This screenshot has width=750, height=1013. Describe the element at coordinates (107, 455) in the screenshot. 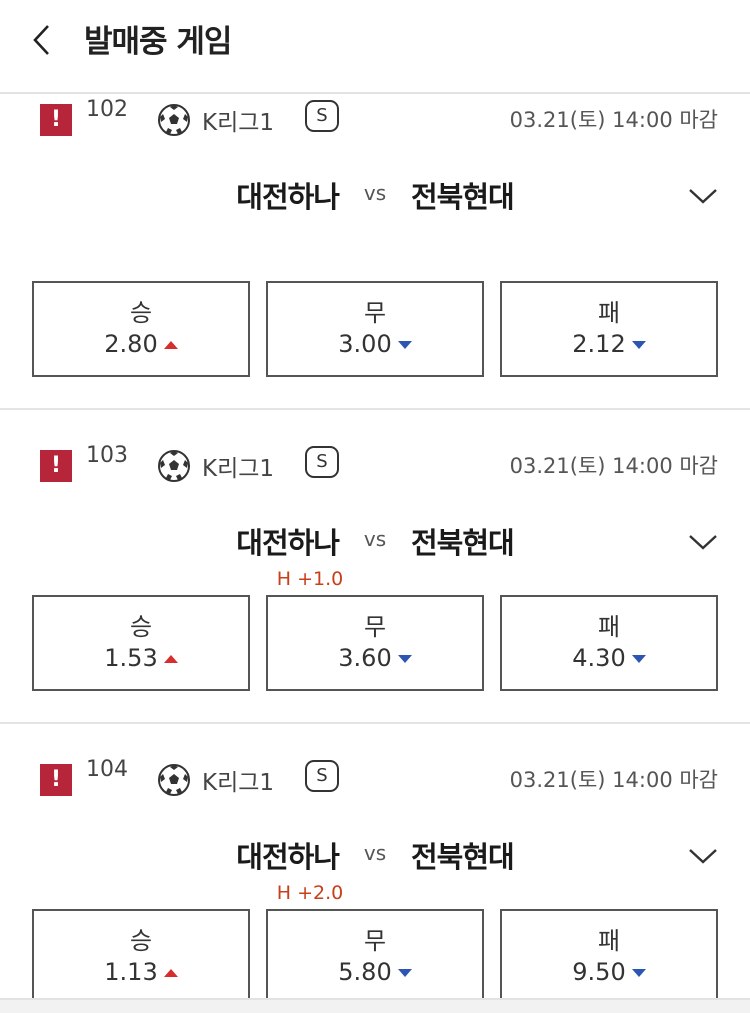

I see `game-number: 103` at that location.